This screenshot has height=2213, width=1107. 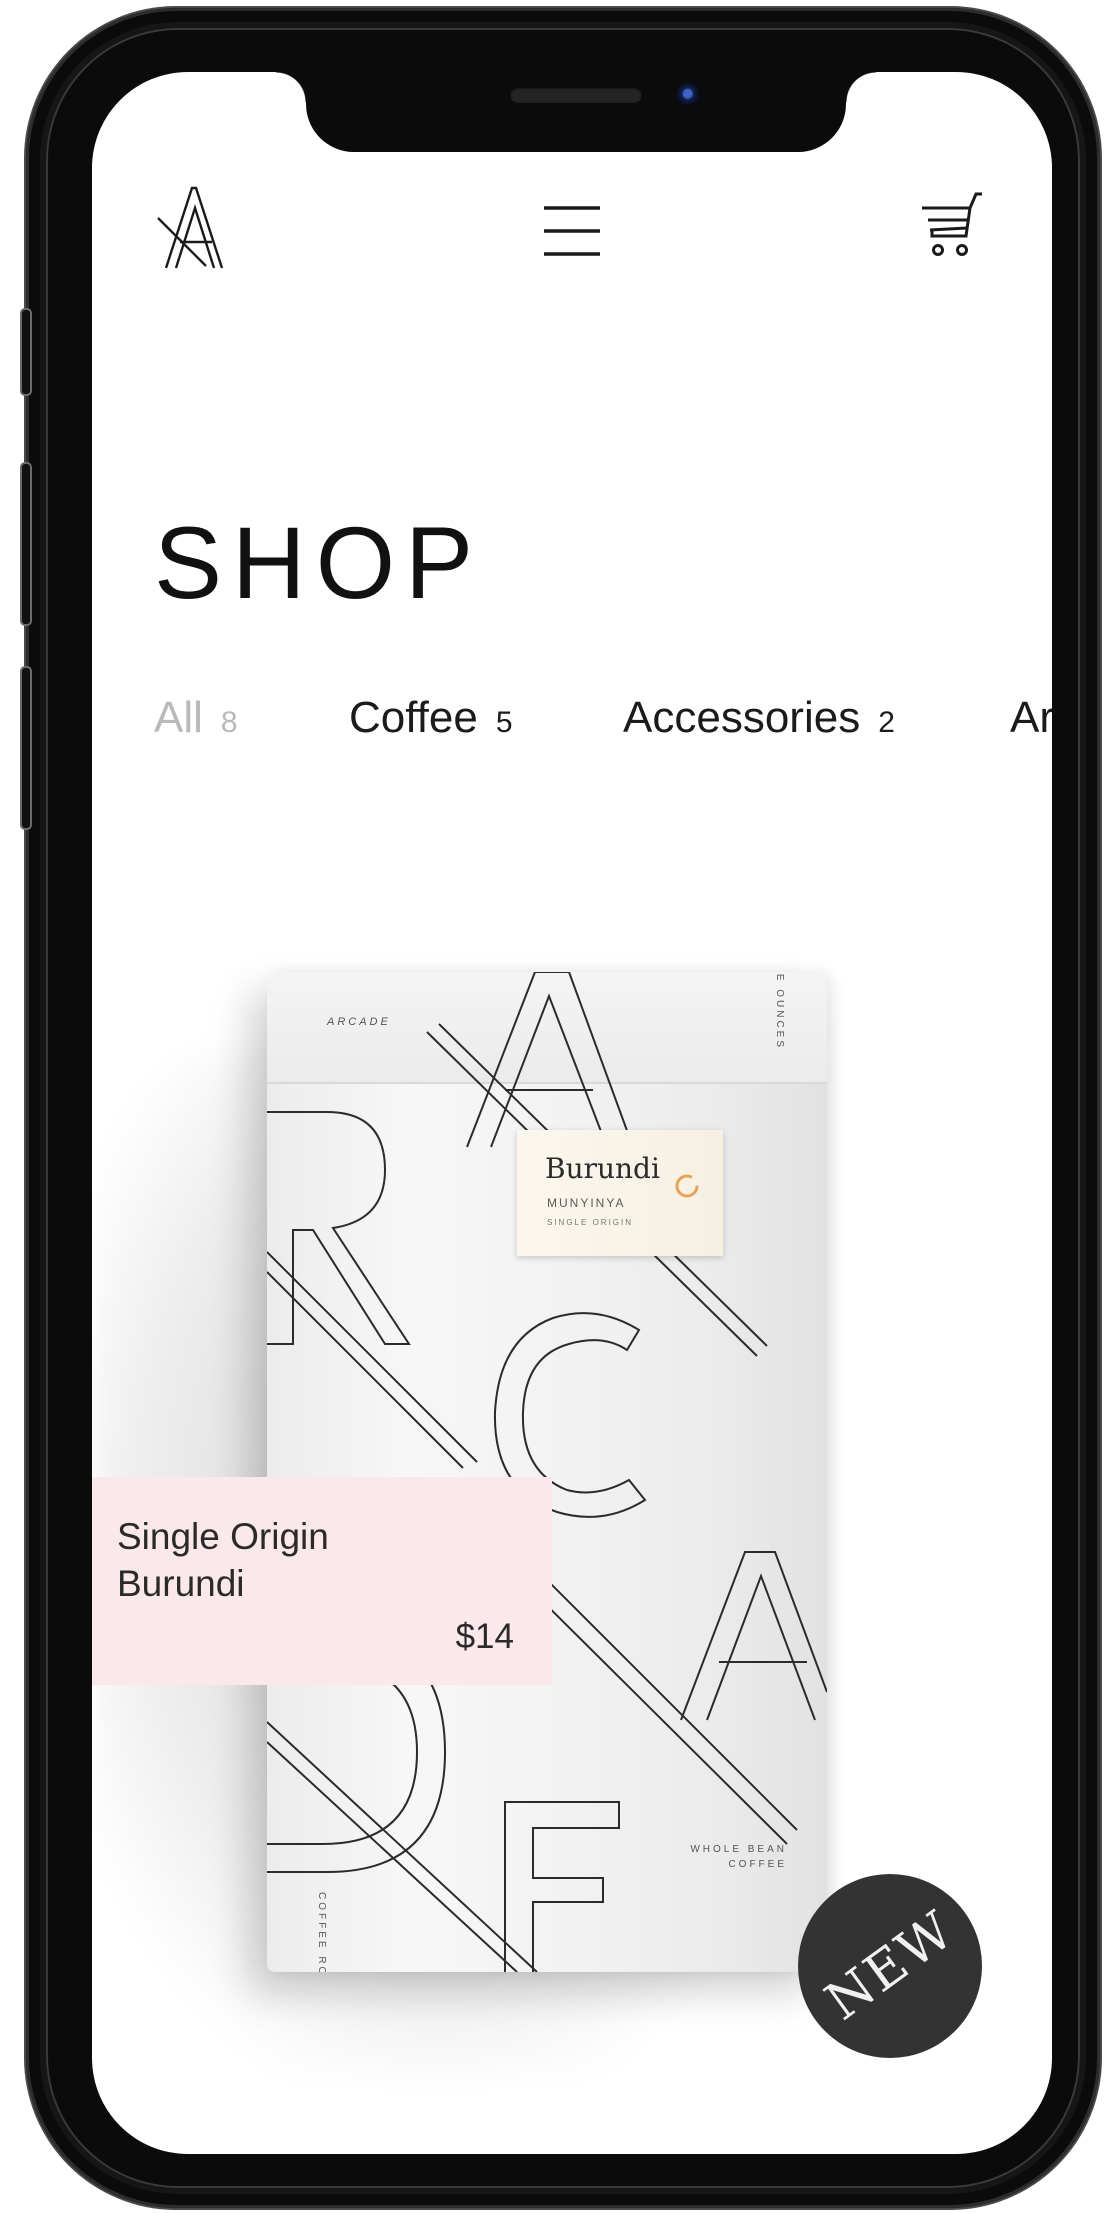 I want to click on tab-label: Ar, so click(x=1031, y=717).